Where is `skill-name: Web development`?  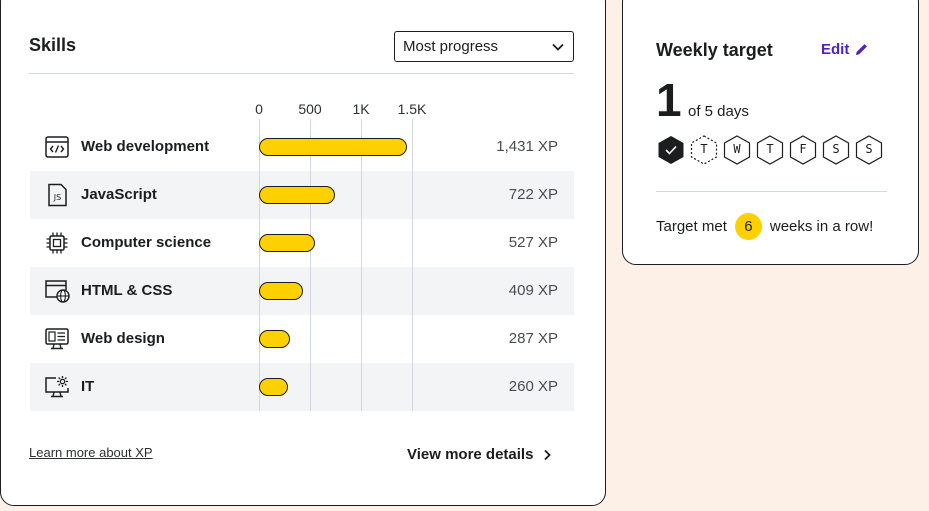 skill-name: Web development is located at coordinates (145, 146).